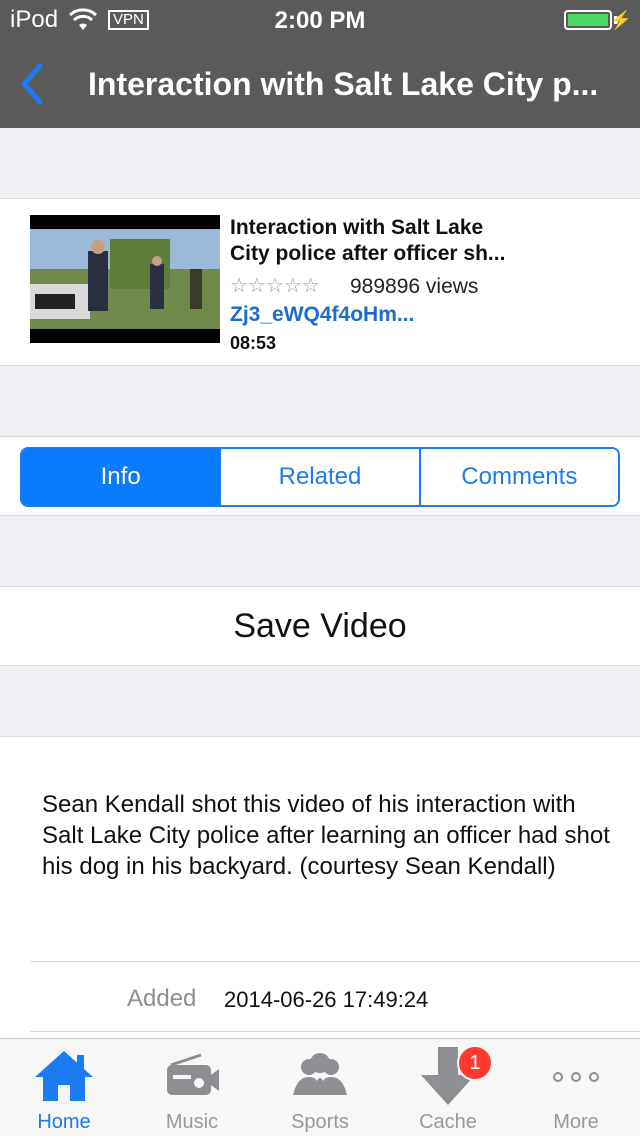 The image size is (640, 1136). What do you see at coordinates (326, 999) in the screenshot?
I see `added-date: 2014-06-26 17:49:24` at bounding box center [326, 999].